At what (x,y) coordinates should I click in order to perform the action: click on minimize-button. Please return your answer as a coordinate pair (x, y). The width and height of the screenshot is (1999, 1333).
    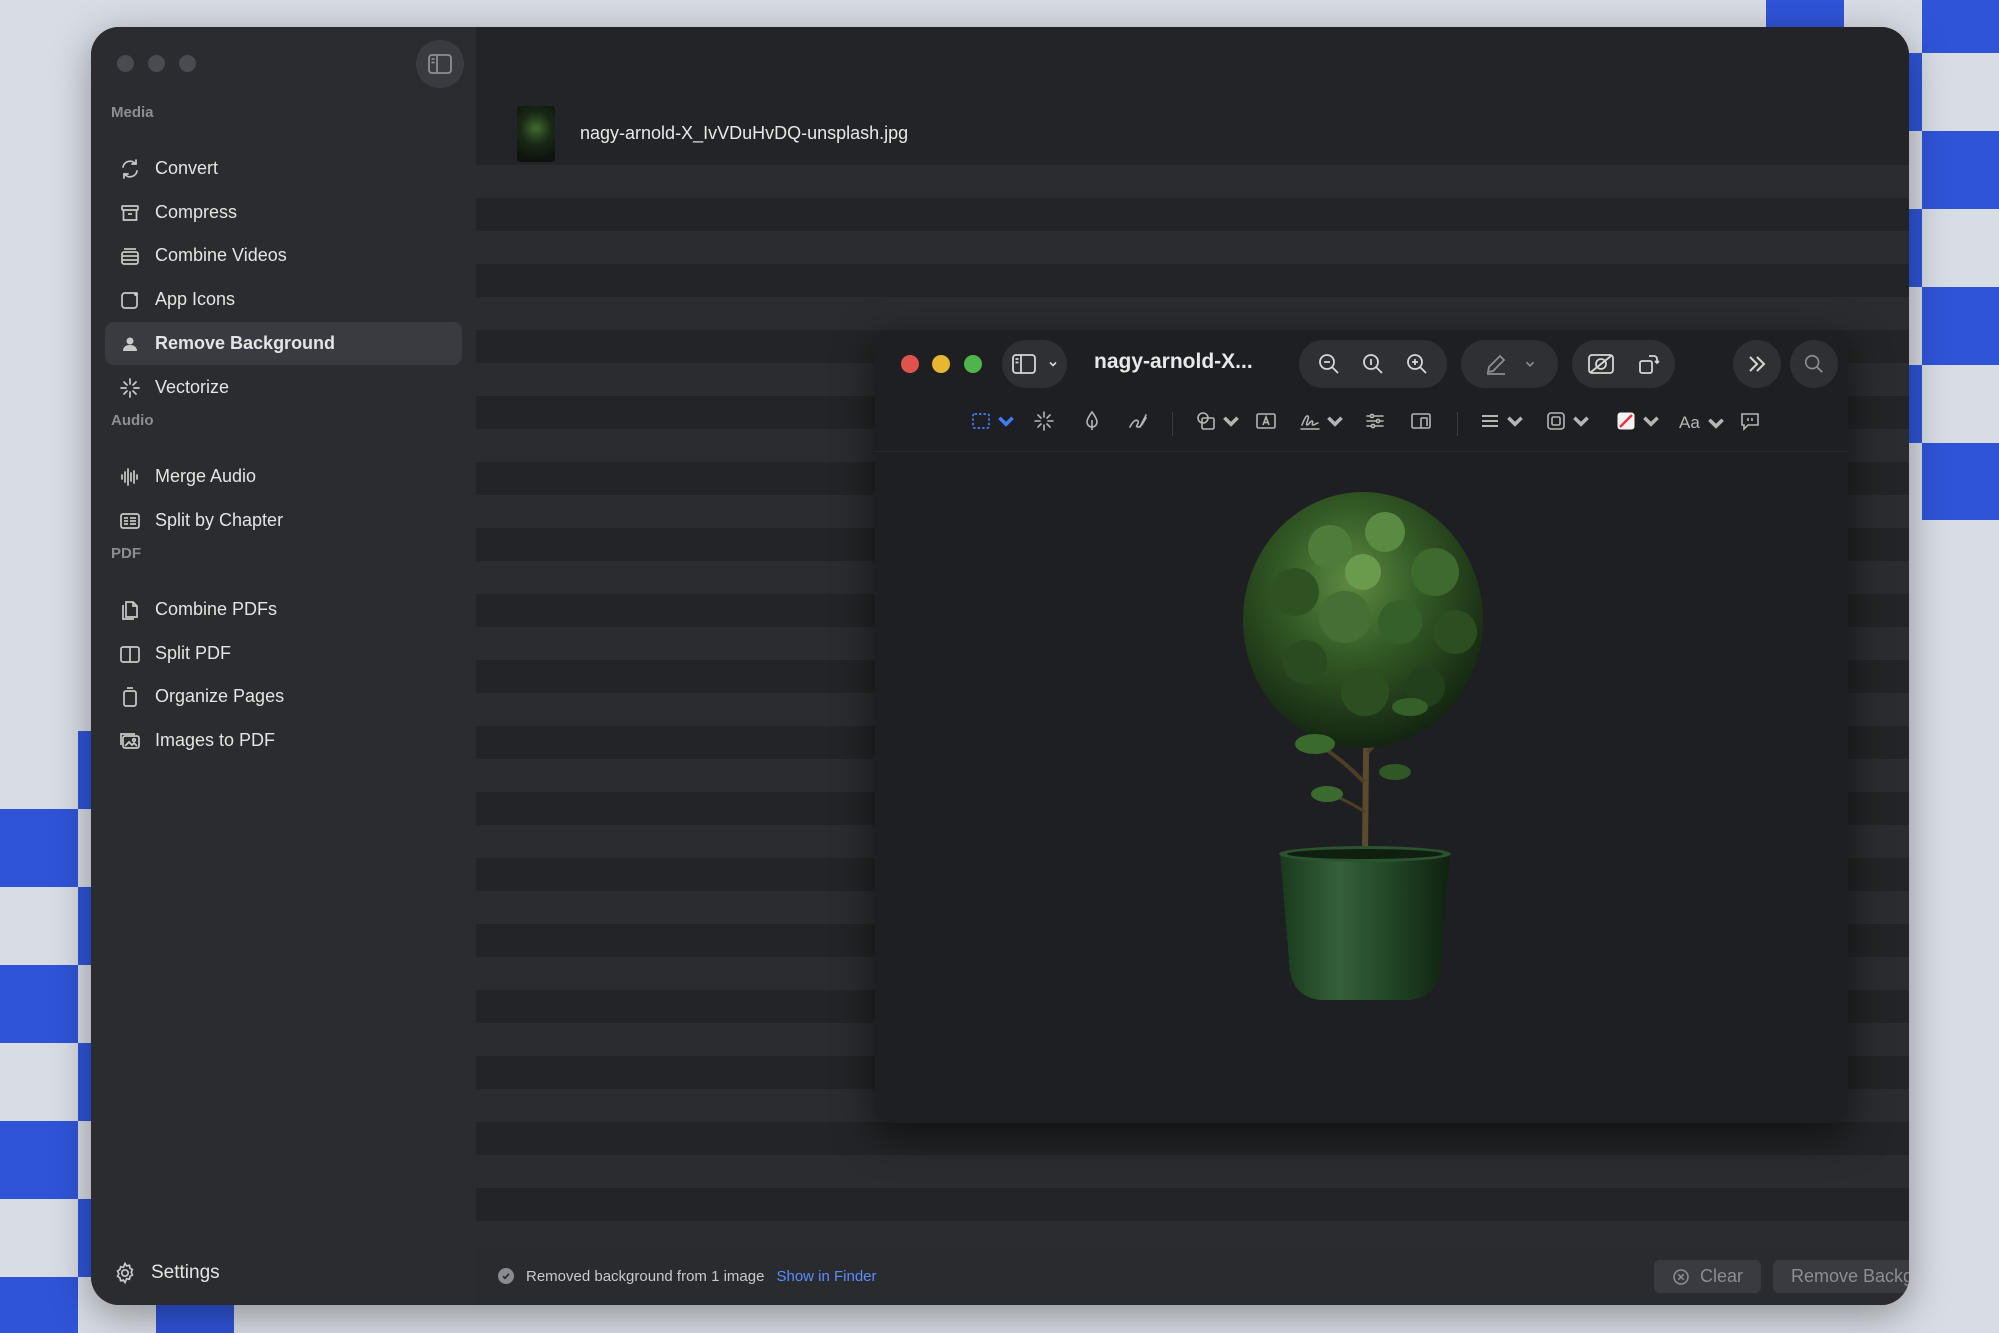
    Looking at the image, I should click on (156, 63).